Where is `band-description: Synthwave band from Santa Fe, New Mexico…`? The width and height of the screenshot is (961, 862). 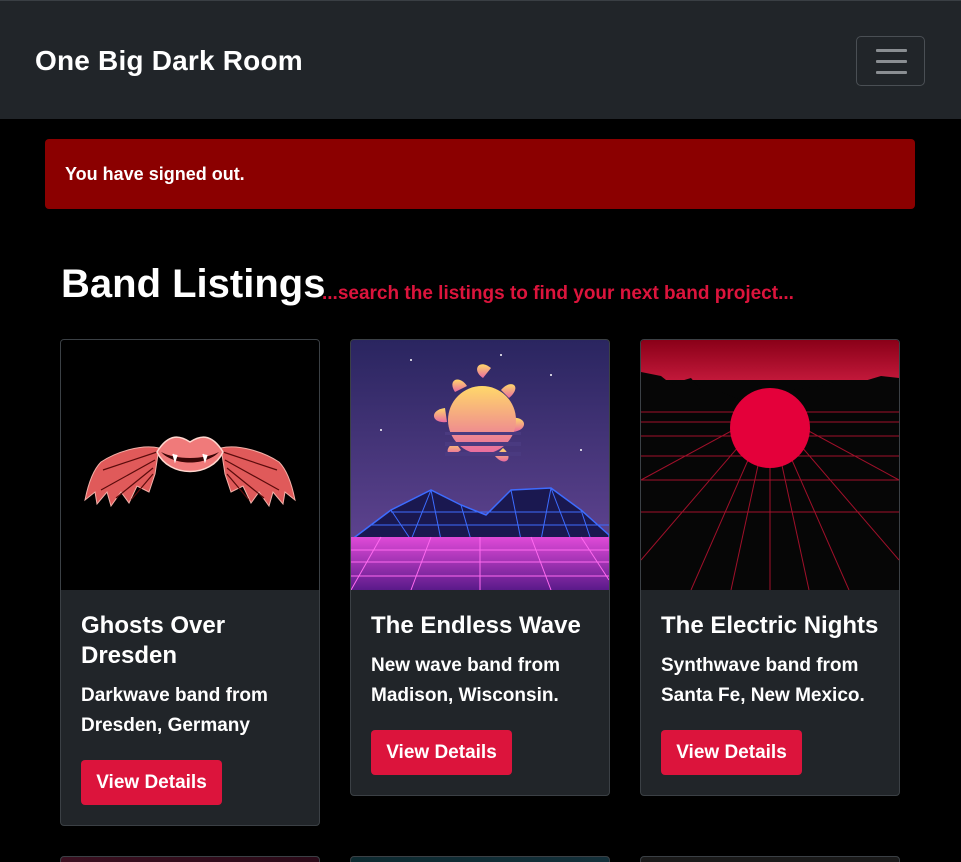
band-description: Synthwave band from Santa Fe, New Mexico… is located at coordinates (763, 680).